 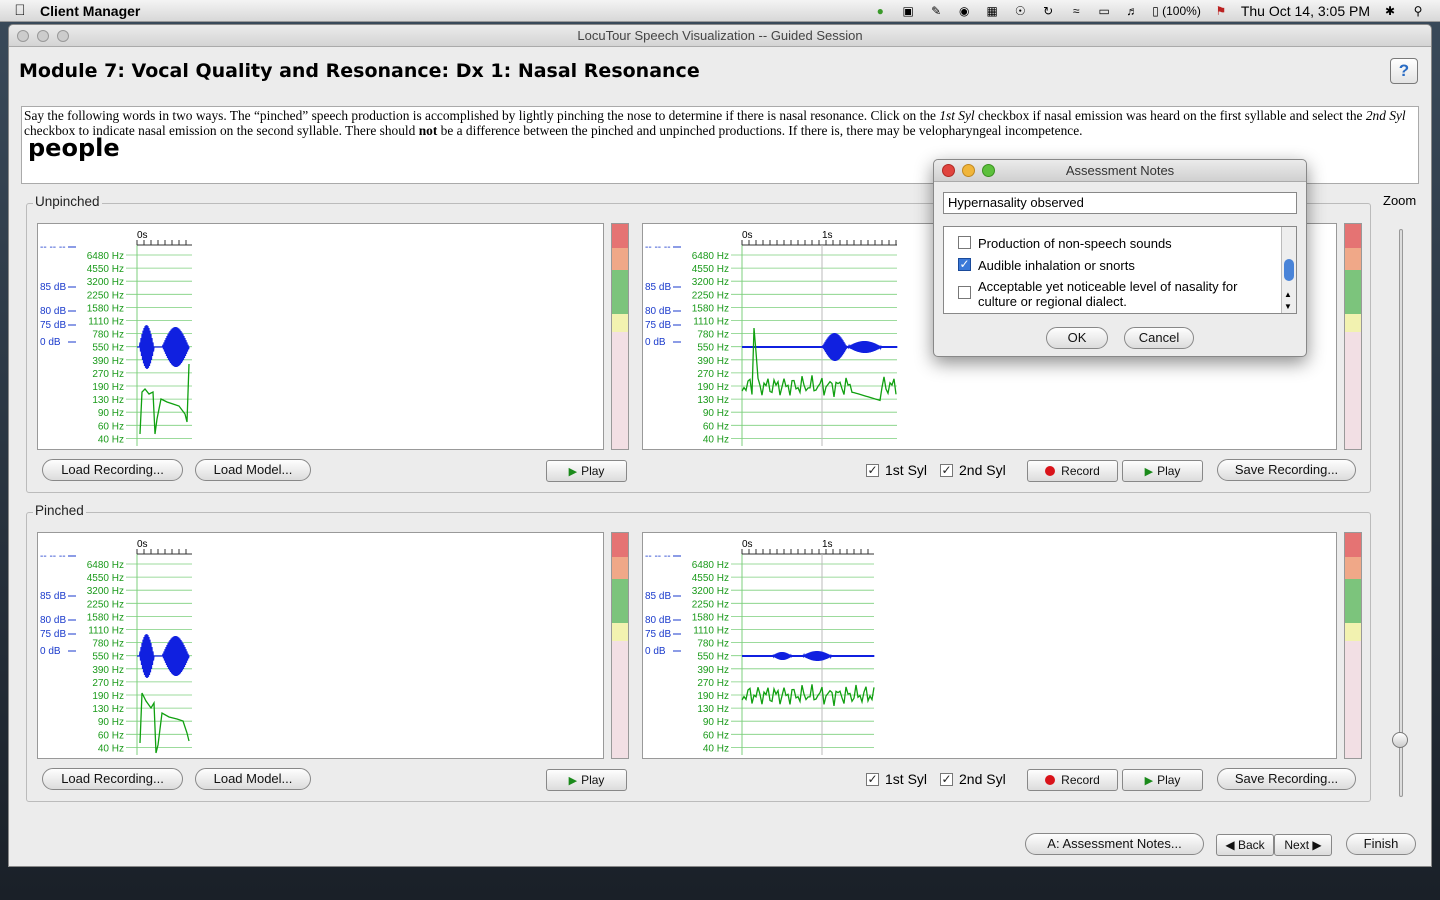 I want to click on battery-status: ▯ (100%), so click(x=1176, y=11).